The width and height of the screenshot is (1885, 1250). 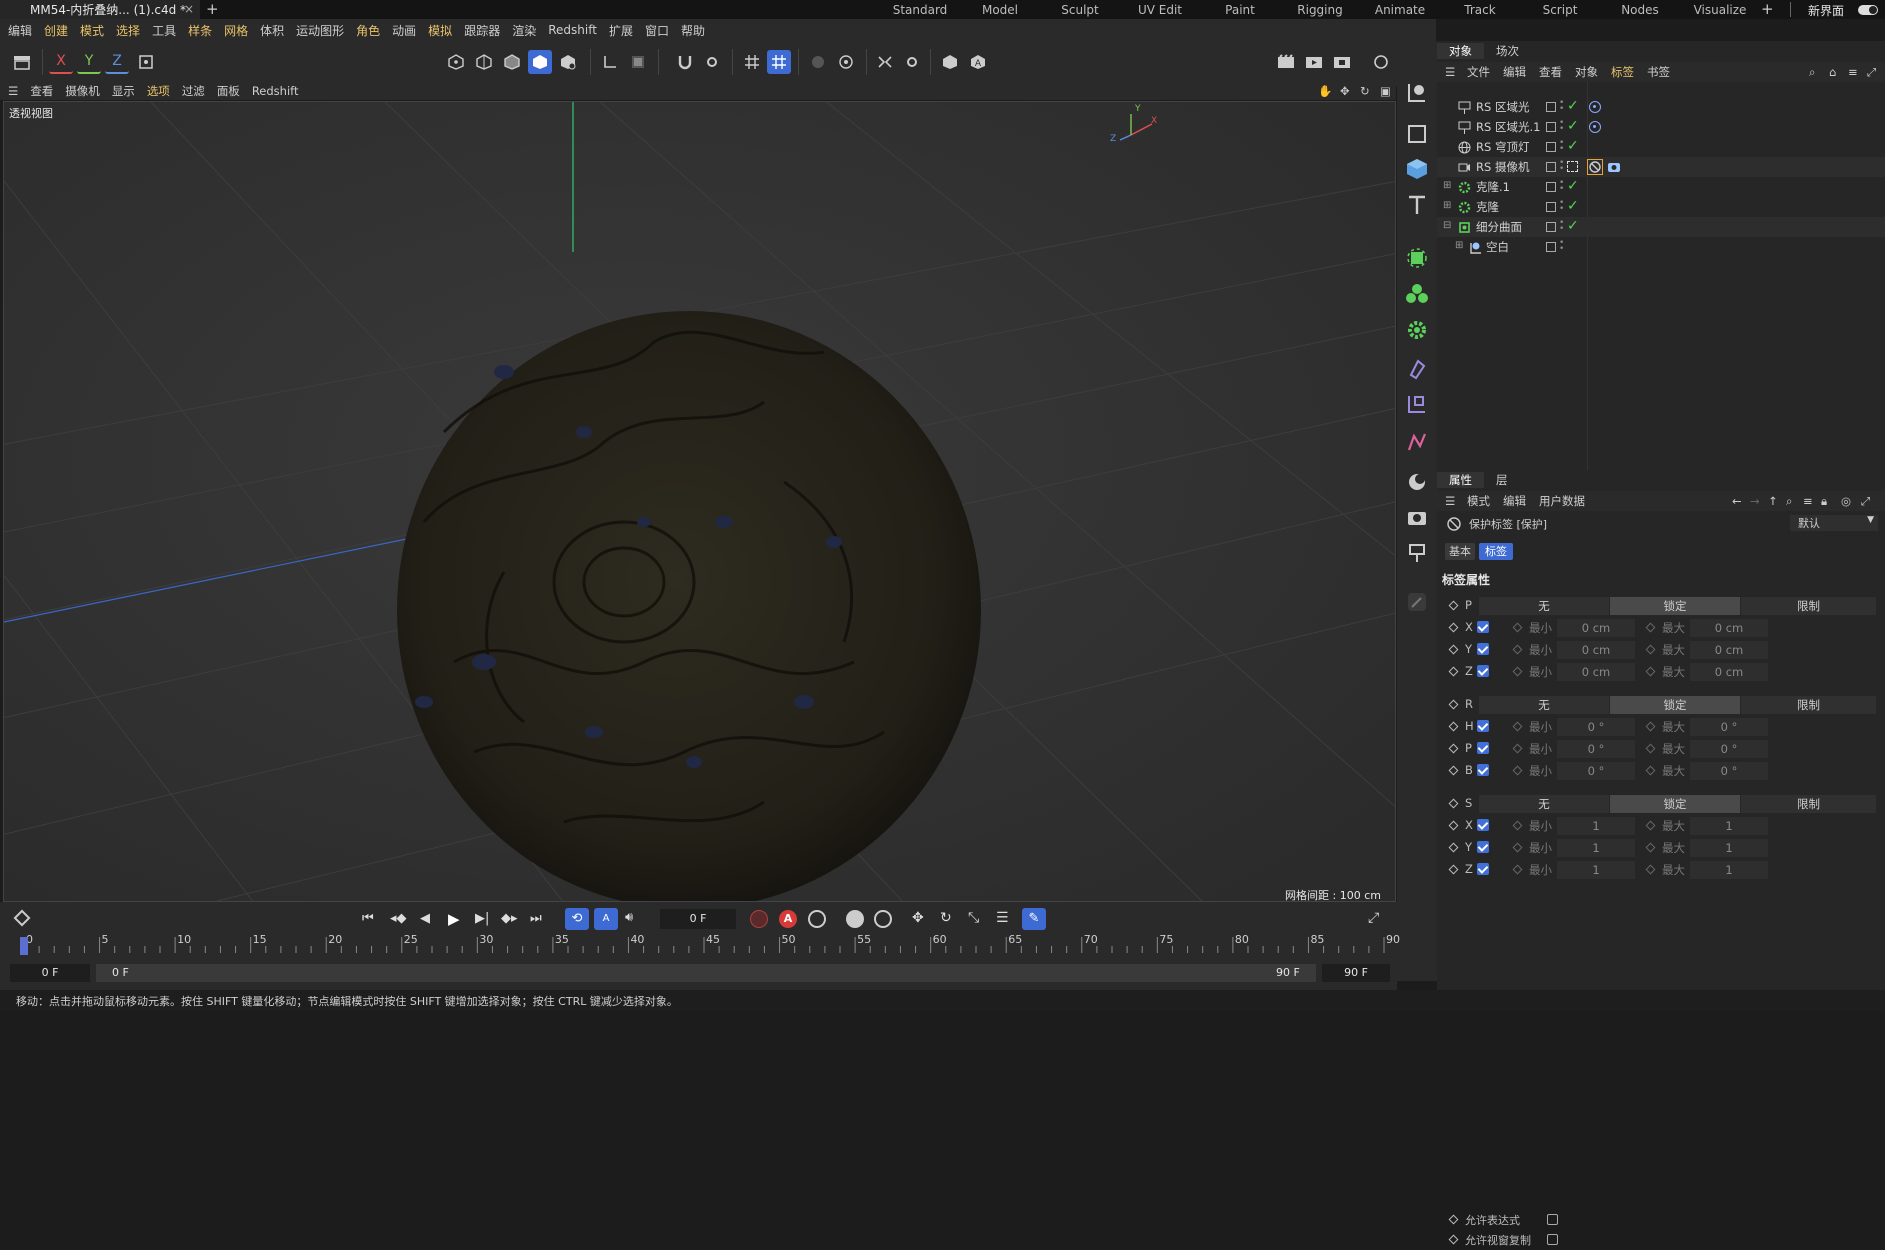 I want to click on menu-volume: 体积, so click(x=272, y=30).